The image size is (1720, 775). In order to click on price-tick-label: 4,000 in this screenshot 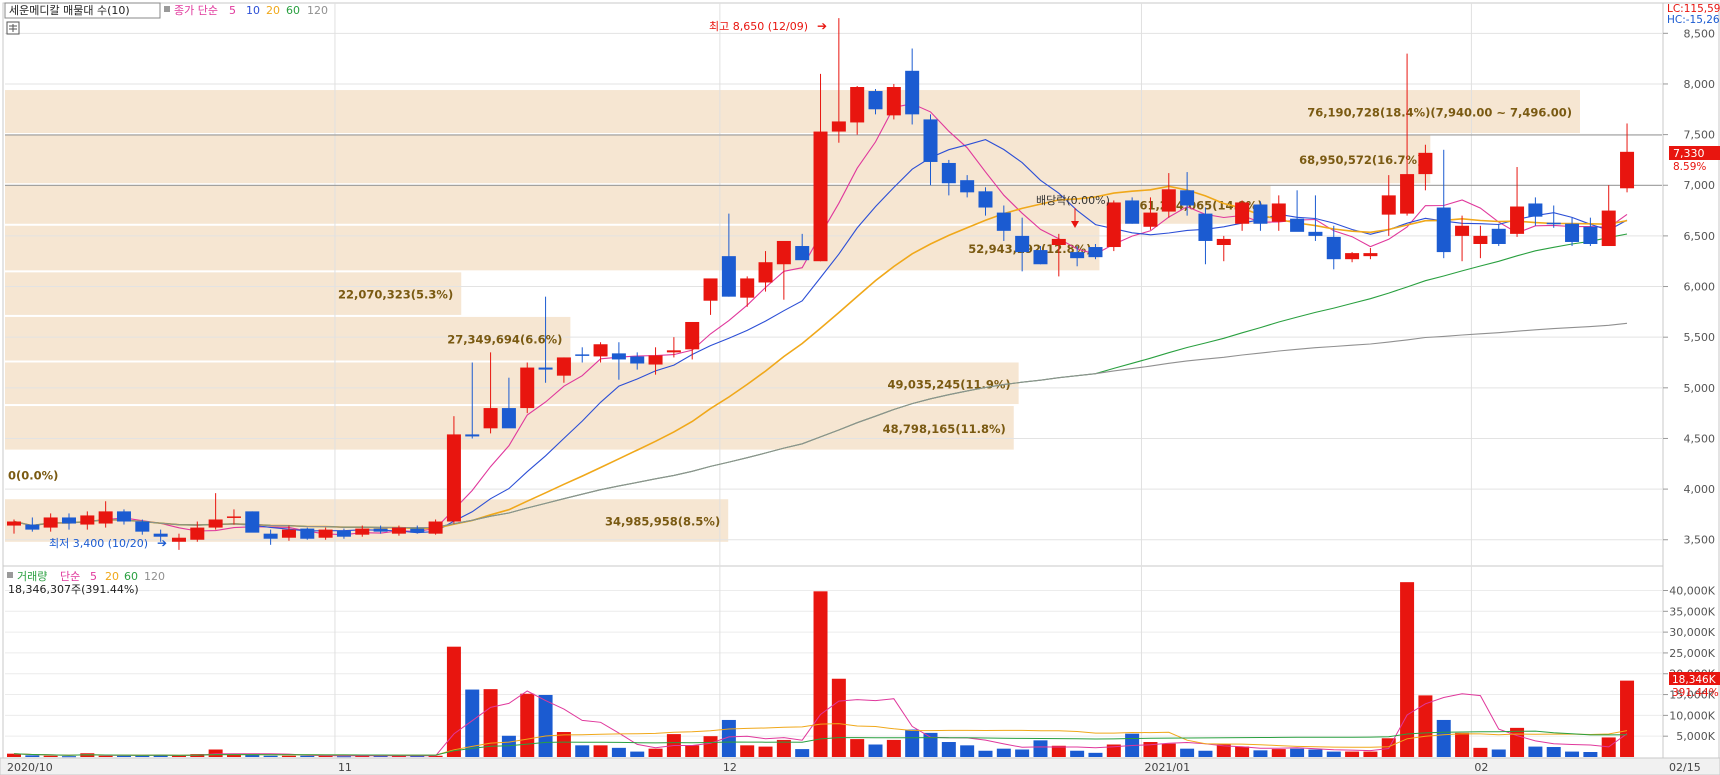, I will do `click(1700, 489)`.